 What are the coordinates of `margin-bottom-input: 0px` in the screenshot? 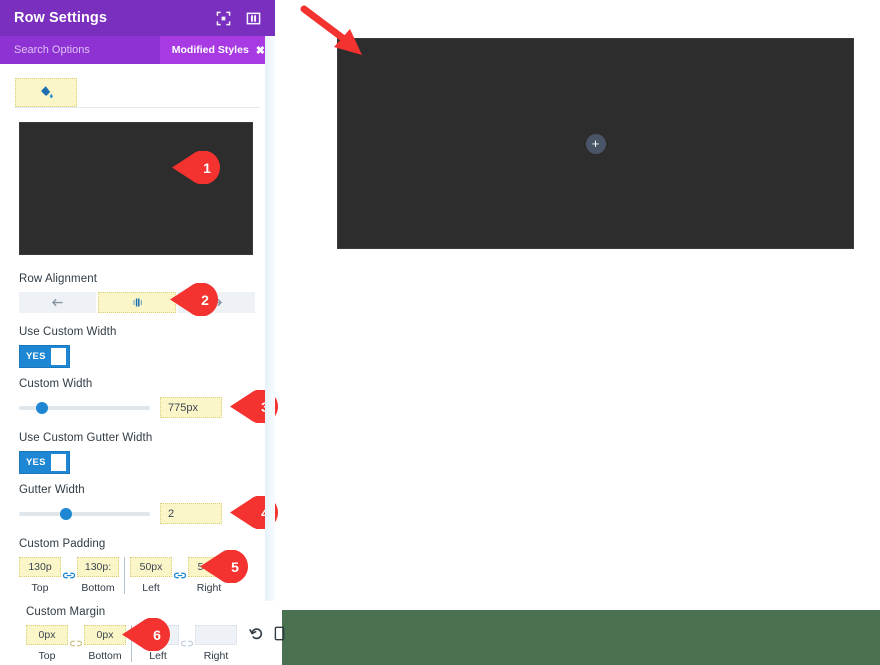 It's located at (105, 635).